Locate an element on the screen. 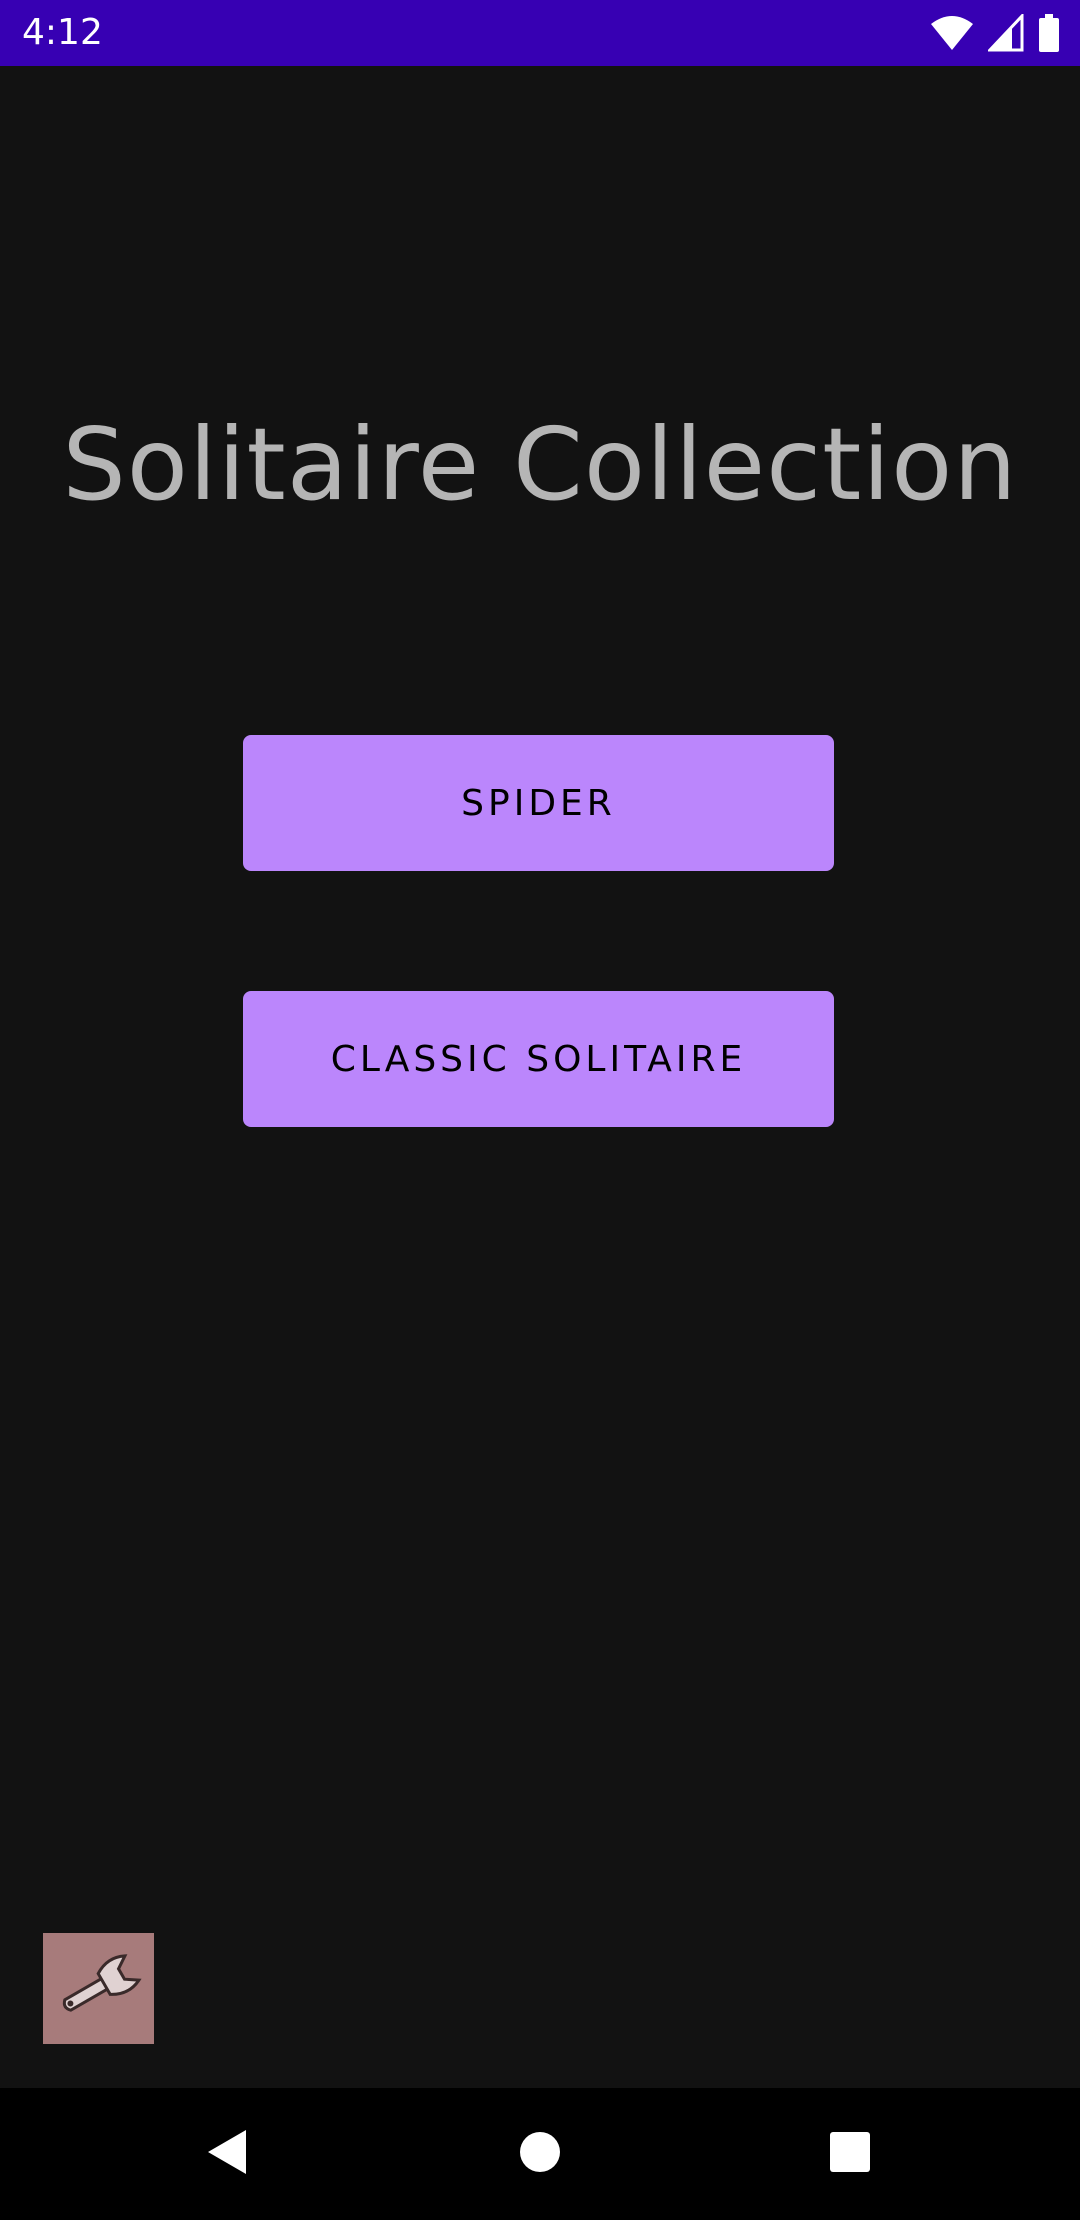  home-button is located at coordinates (540, 2154).